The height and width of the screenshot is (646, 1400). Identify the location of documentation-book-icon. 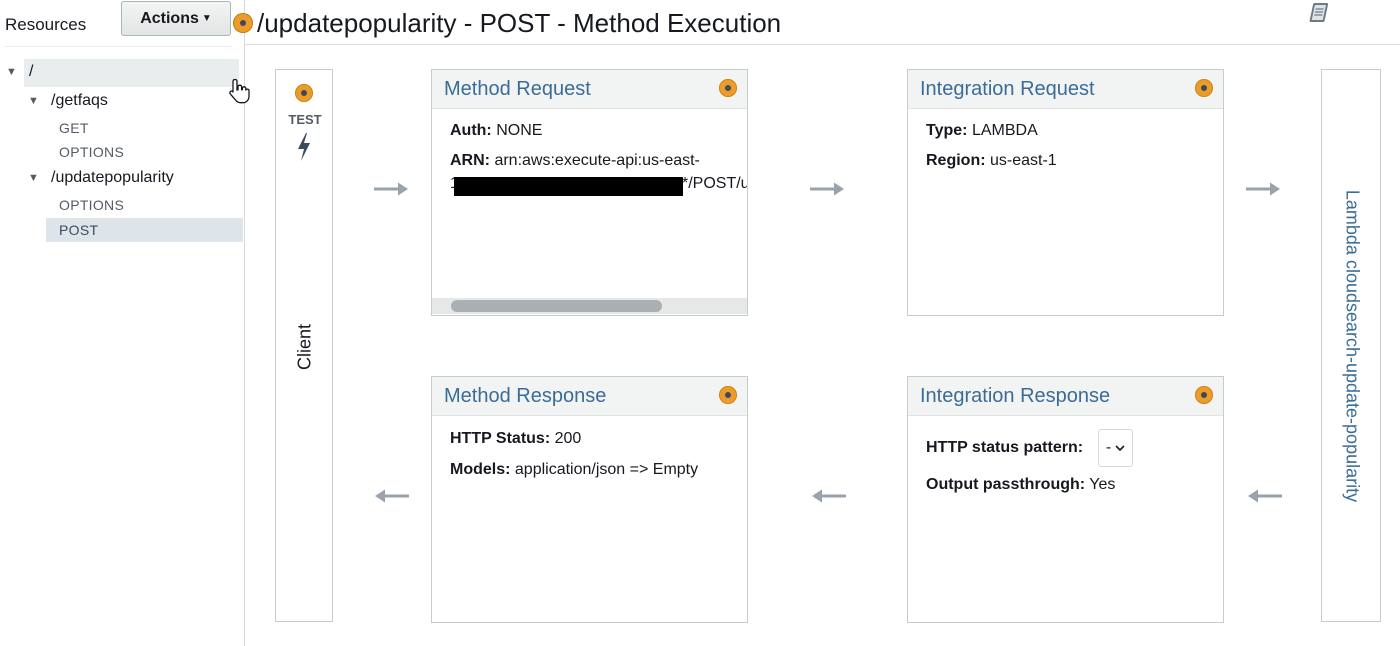
(1319, 14).